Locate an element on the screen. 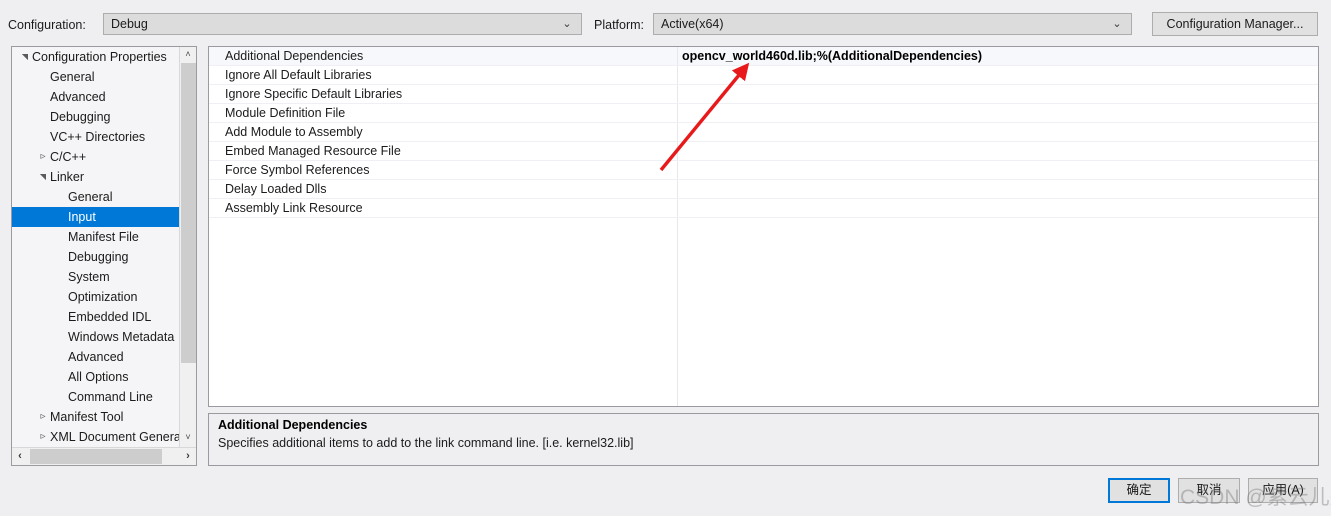 The width and height of the screenshot is (1331, 516). sidebar-item-manifest-file: Manifest File is located at coordinates (96, 237).